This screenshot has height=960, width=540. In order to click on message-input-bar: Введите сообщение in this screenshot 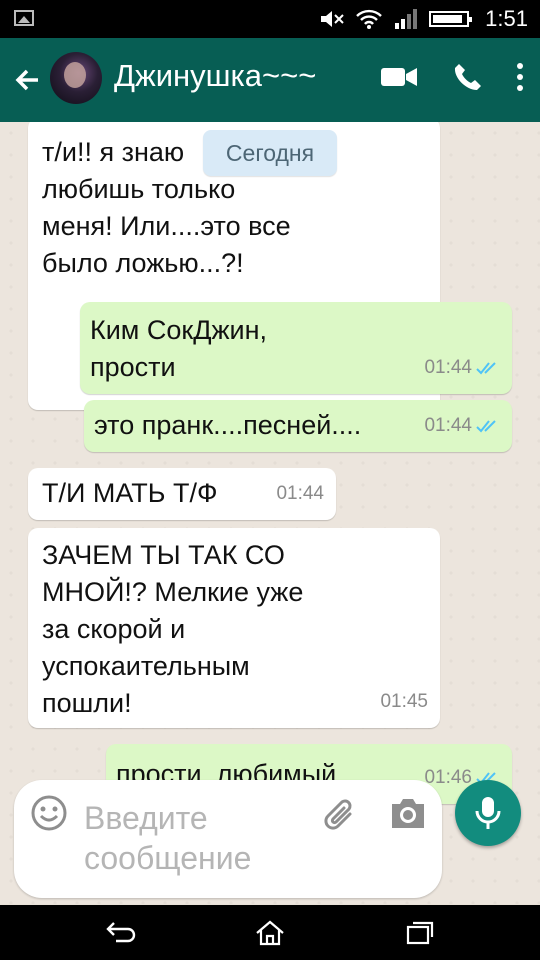, I will do `click(228, 839)`.